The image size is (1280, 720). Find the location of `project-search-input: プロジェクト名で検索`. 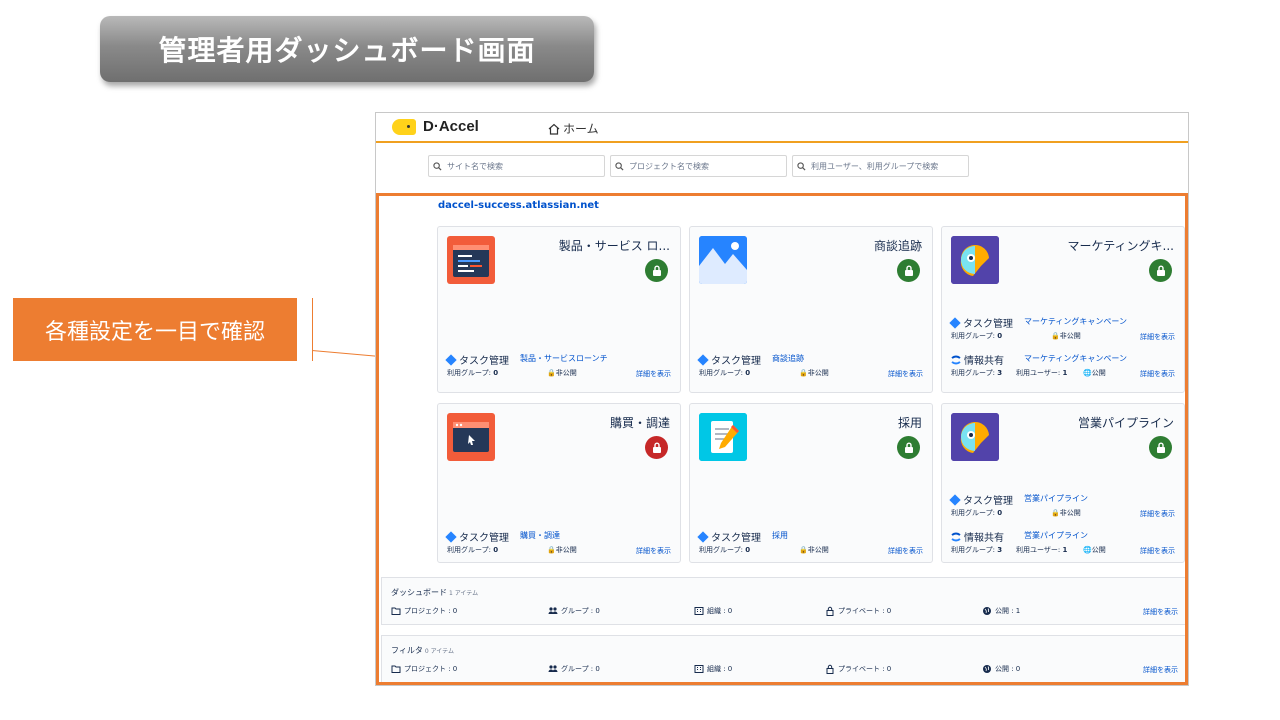

project-search-input: プロジェクト名で検索 is located at coordinates (698, 166).